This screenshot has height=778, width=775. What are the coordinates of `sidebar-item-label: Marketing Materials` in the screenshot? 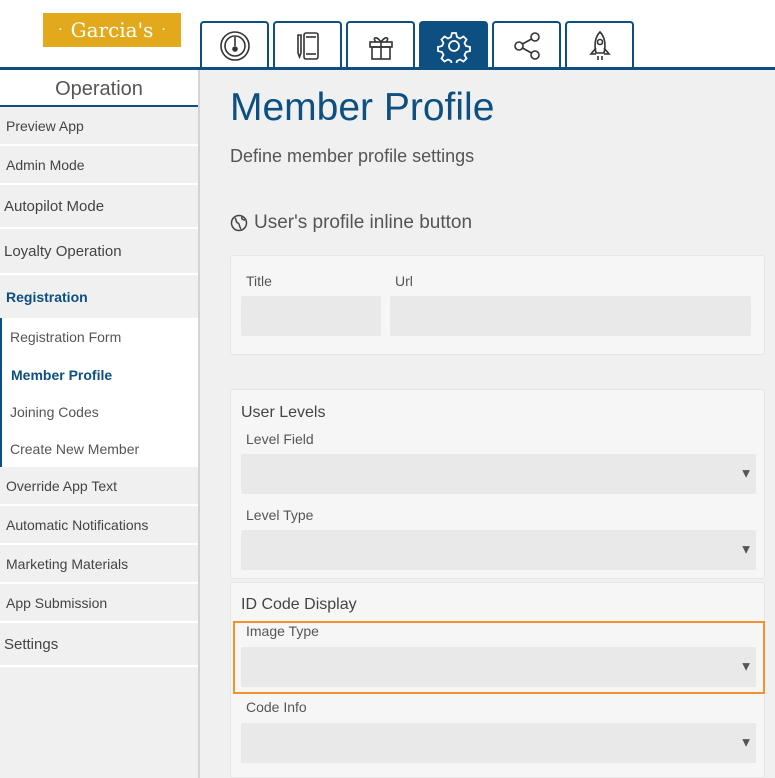 It's located at (67, 563).